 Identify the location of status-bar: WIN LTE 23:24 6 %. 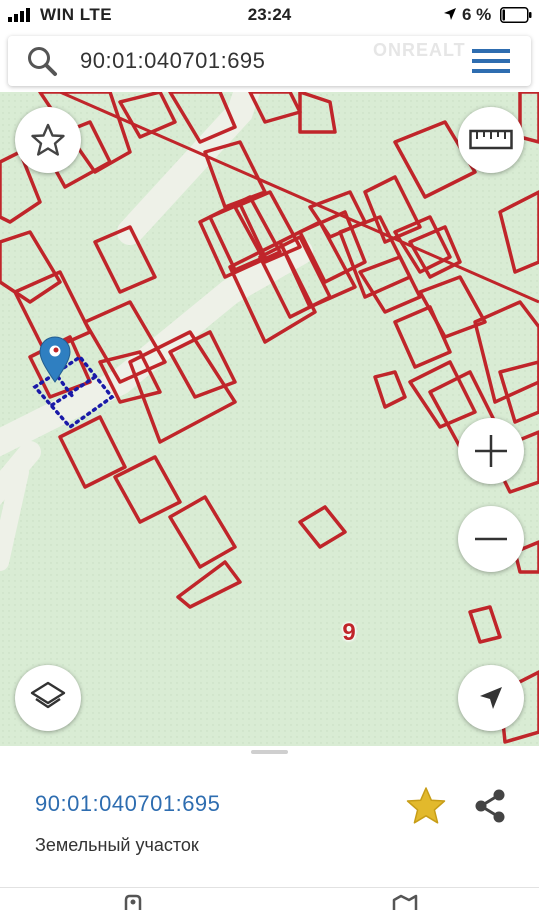
(269, 15).